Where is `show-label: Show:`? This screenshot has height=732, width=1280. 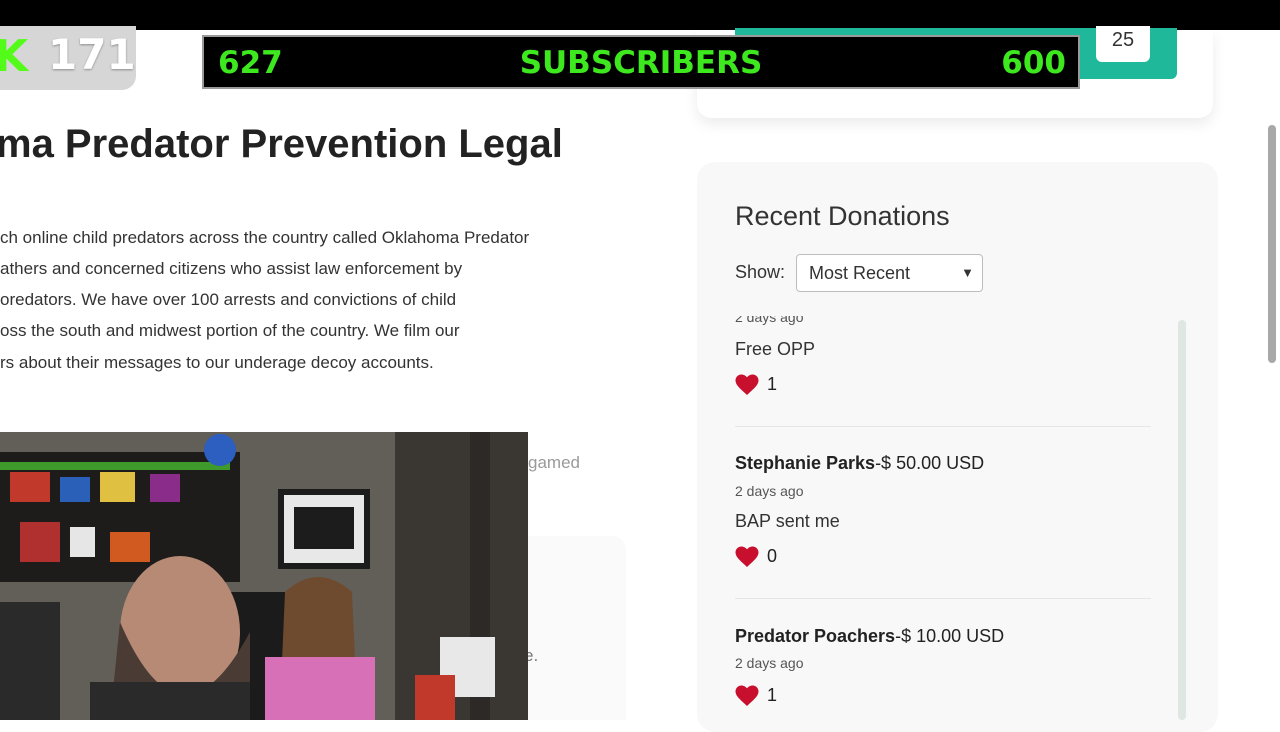
show-label: Show: is located at coordinates (760, 272).